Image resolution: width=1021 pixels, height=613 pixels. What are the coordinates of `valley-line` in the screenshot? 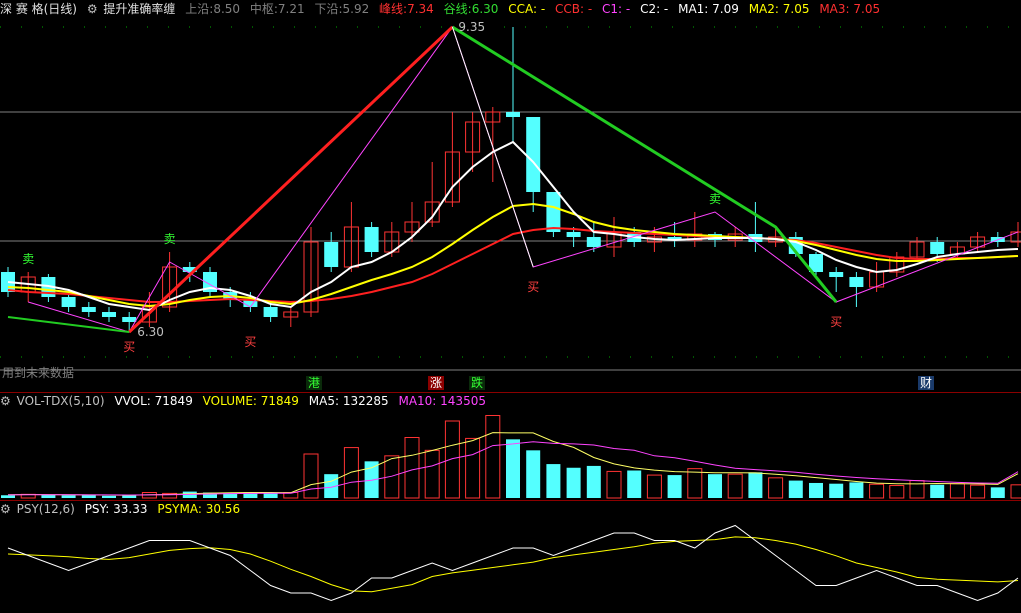 It's located at (68, 324).